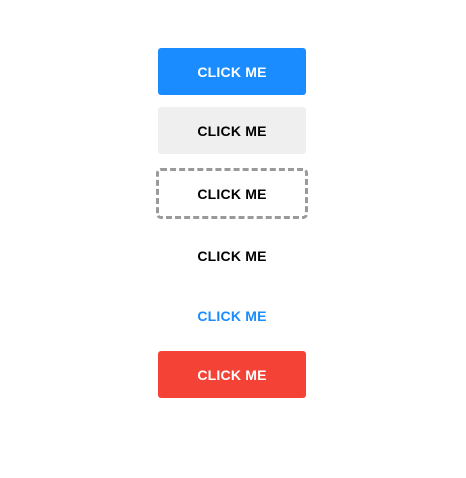  Describe the element at coordinates (232, 374) in the screenshot. I see `danger-button: CLICK ME` at that location.